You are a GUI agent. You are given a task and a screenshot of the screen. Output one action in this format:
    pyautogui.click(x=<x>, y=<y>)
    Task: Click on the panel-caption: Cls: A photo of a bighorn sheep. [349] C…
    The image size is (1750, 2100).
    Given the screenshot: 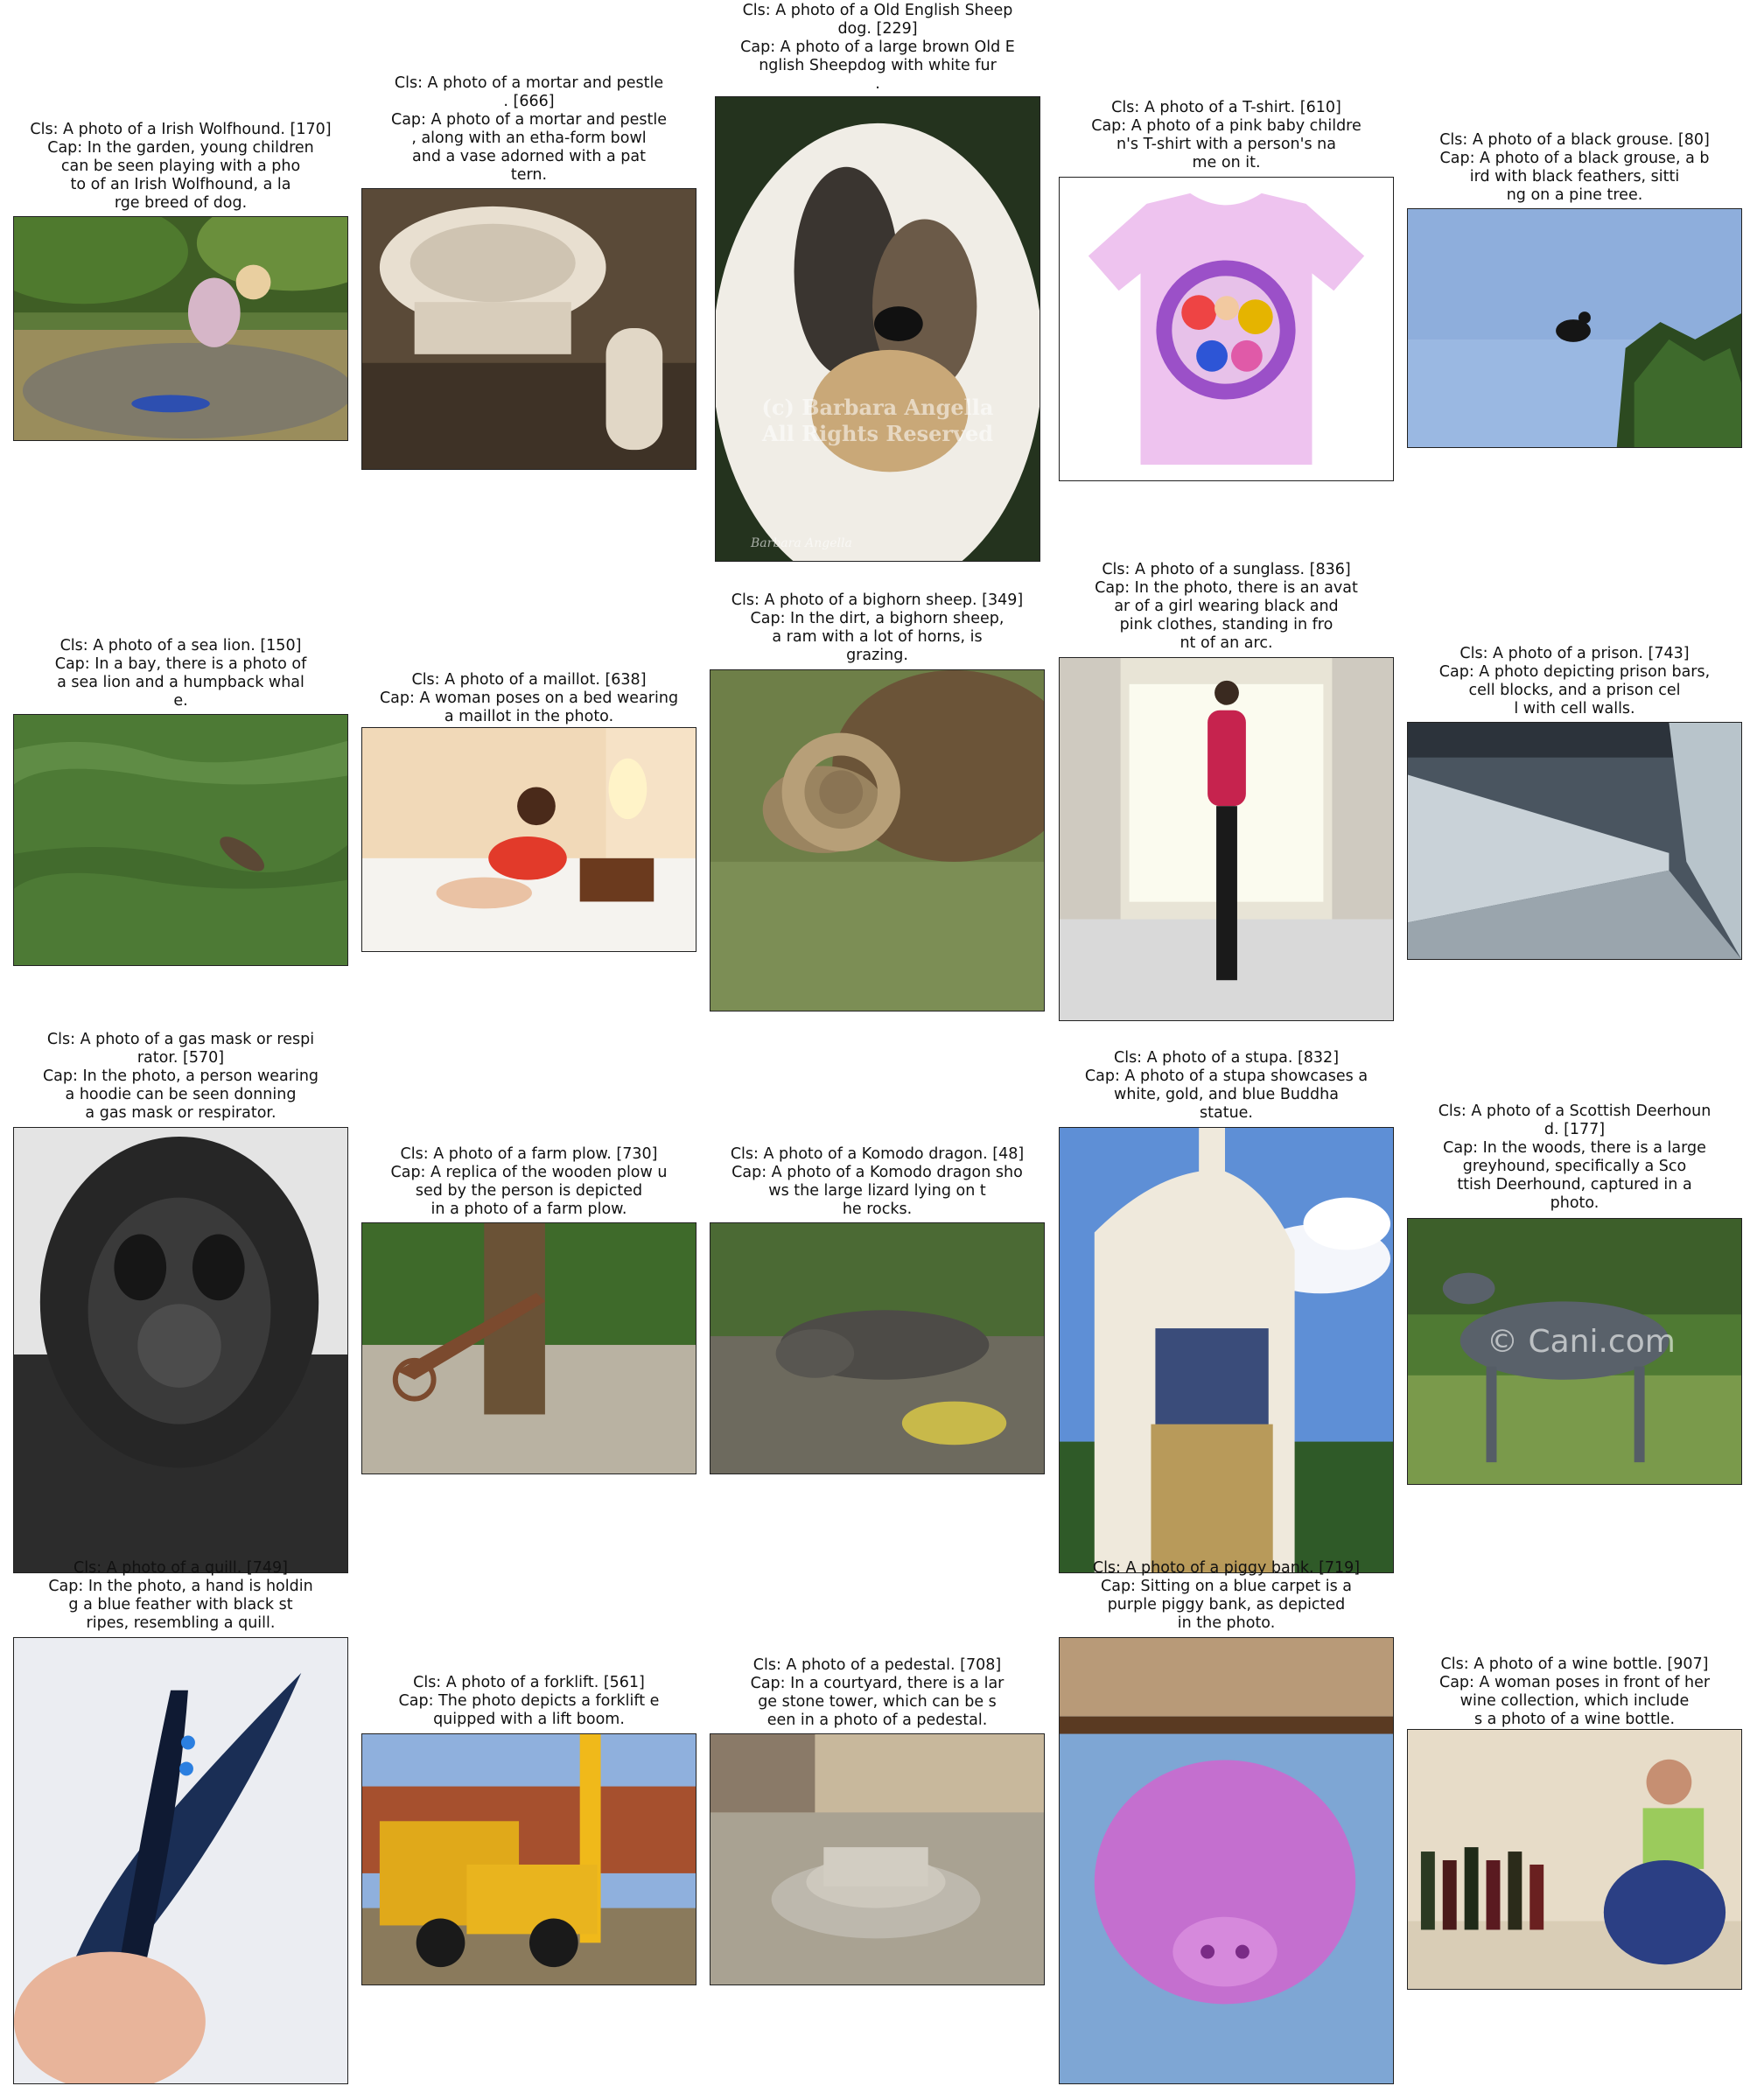 What is the action you would take?
    pyautogui.click(x=877, y=628)
    